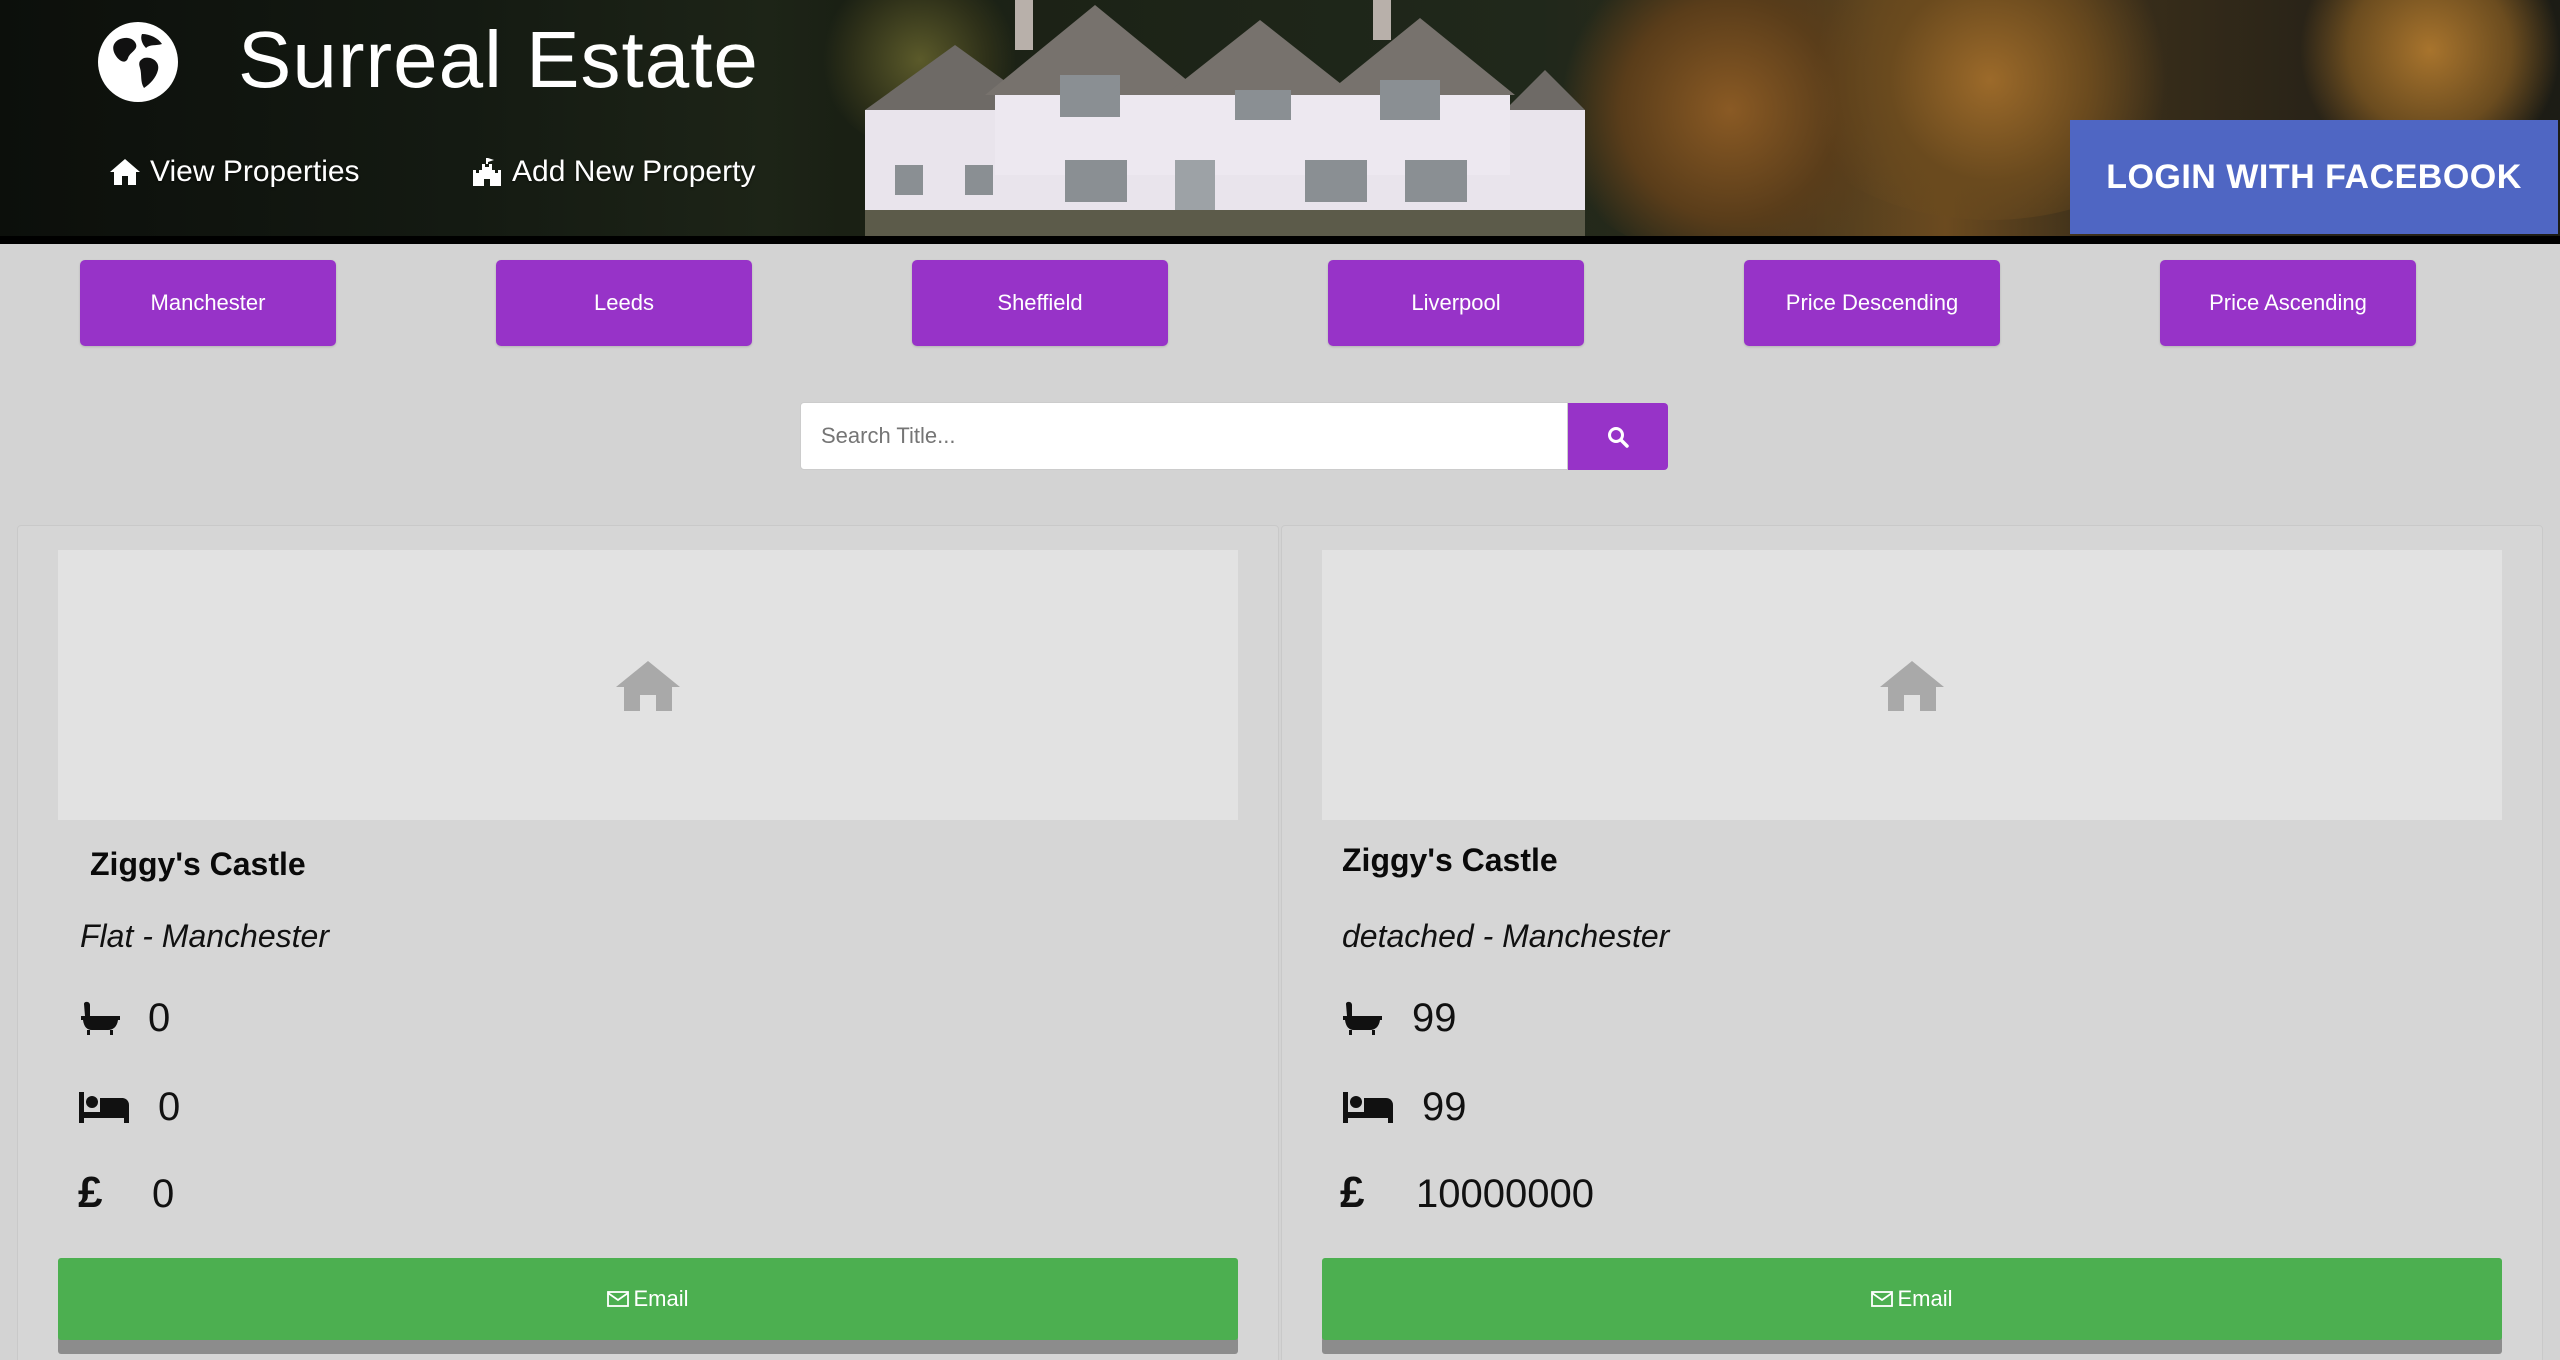  What do you see at coordinates (1434, 1018) in the screenshot?
I see `bathroom-count: 99` at bounding box center [1434, 1018].